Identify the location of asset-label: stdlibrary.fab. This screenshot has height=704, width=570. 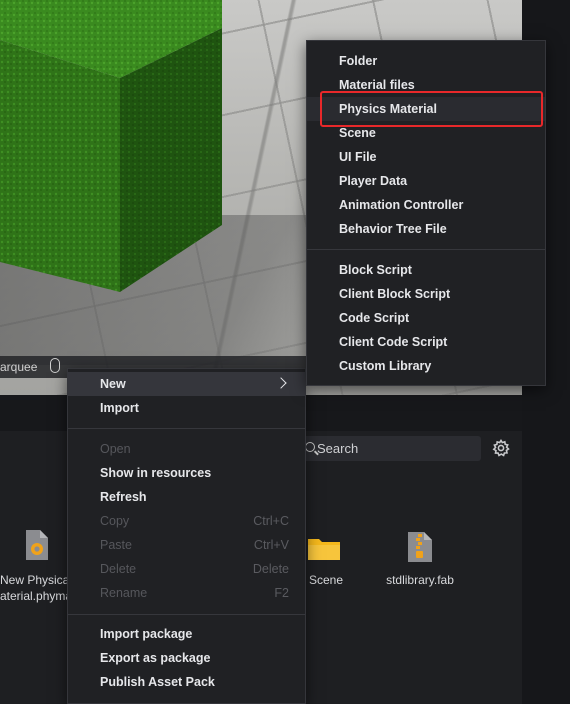
(420, 580).